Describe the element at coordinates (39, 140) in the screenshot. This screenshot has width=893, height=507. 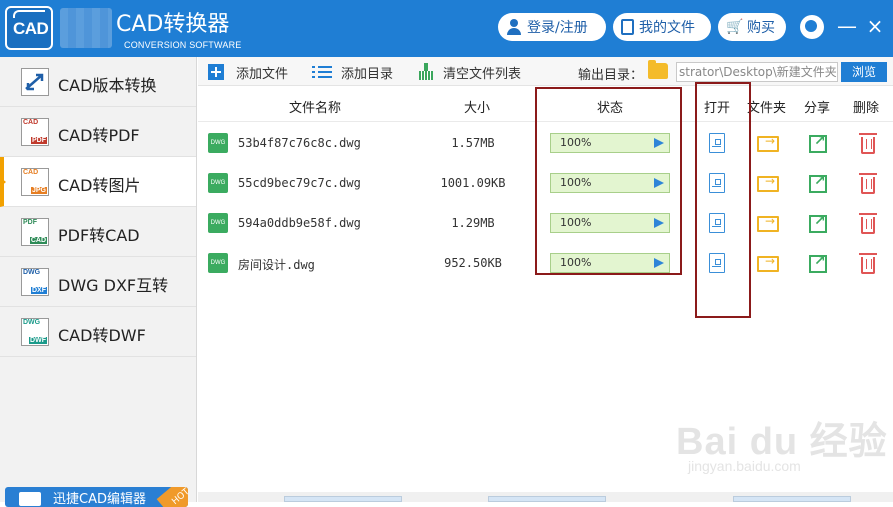
I see `icon-bottom-text: PDF` at that location.